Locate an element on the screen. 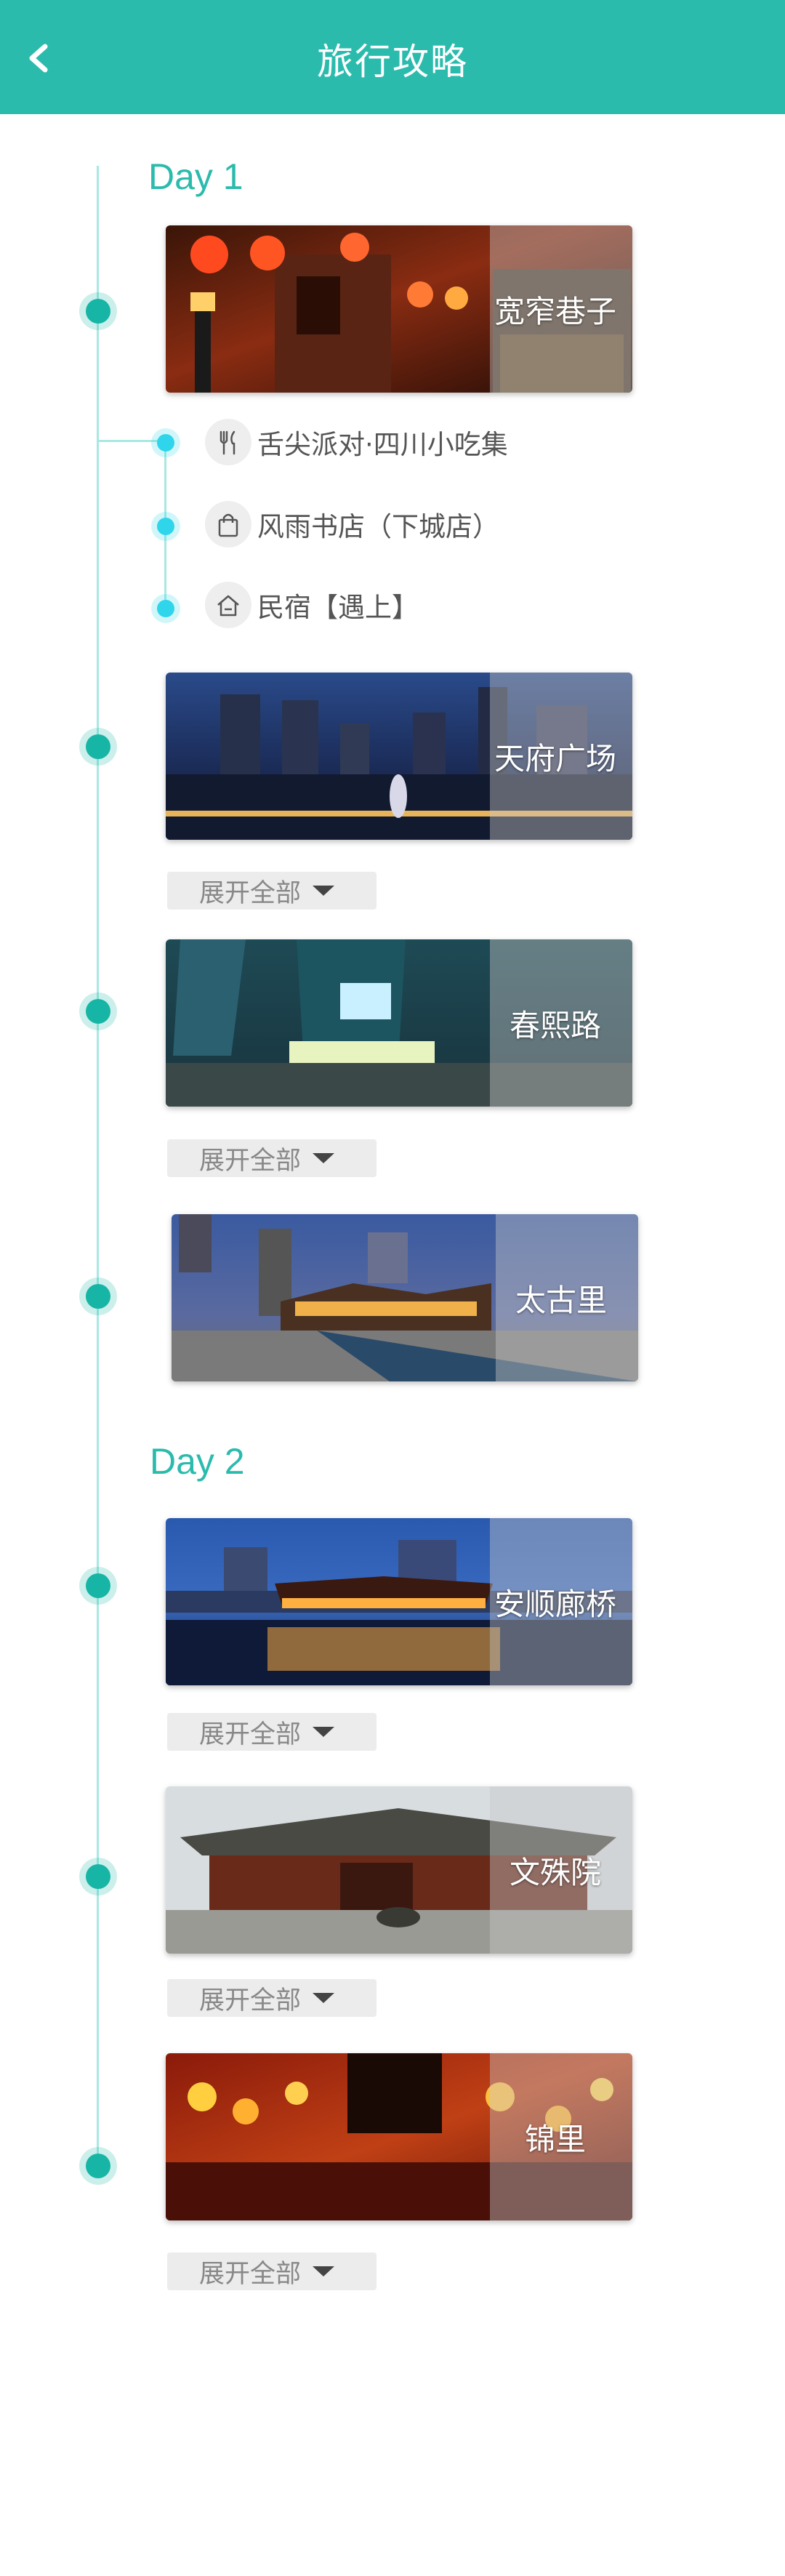 Image resolution: width=785 pixels, height=2576 pixels. sub-item-label: 风雨书店（下城店） is located at coordinates (378, 526).